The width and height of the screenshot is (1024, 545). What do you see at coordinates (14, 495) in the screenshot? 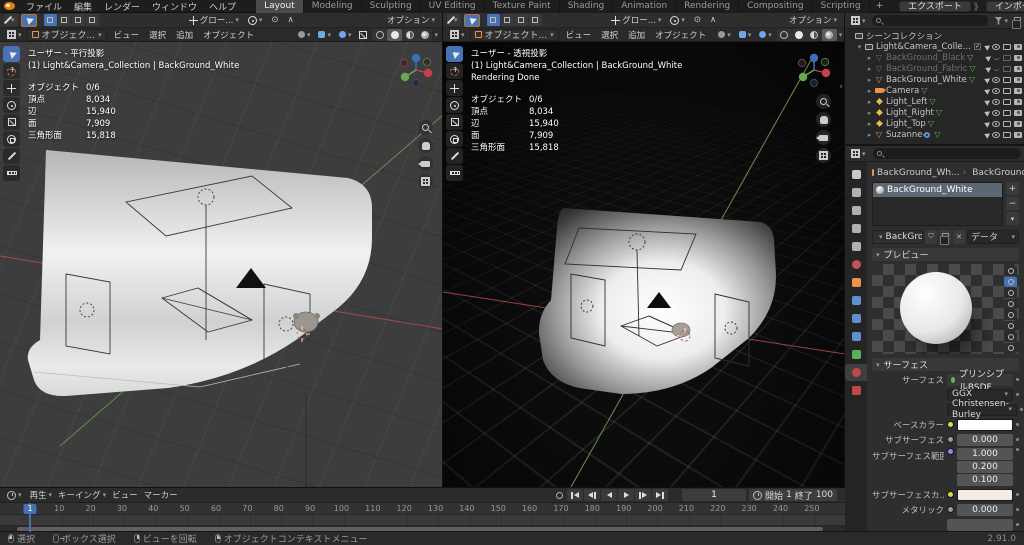
I see `timeline-editor-type` at bounding box center [14, 495].